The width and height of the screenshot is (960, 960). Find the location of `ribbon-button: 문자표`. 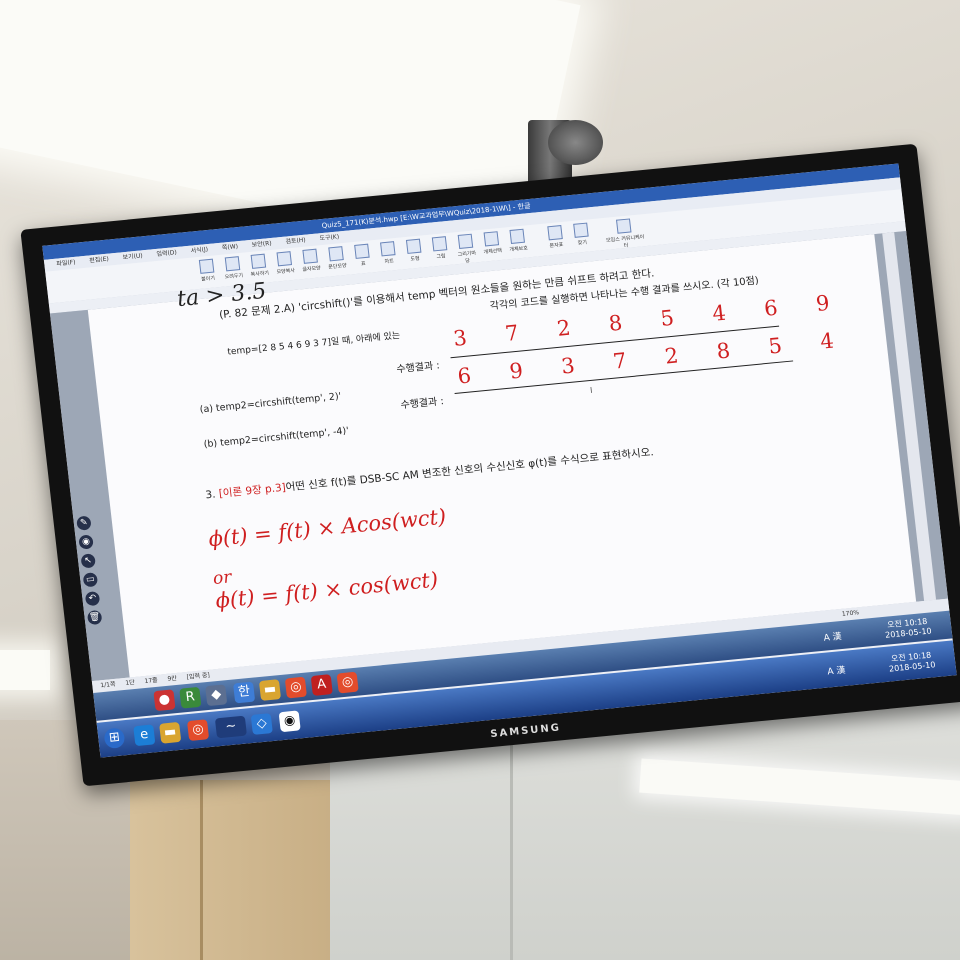

ribbon-button: 문자표 is located at coordinates (555, 237).